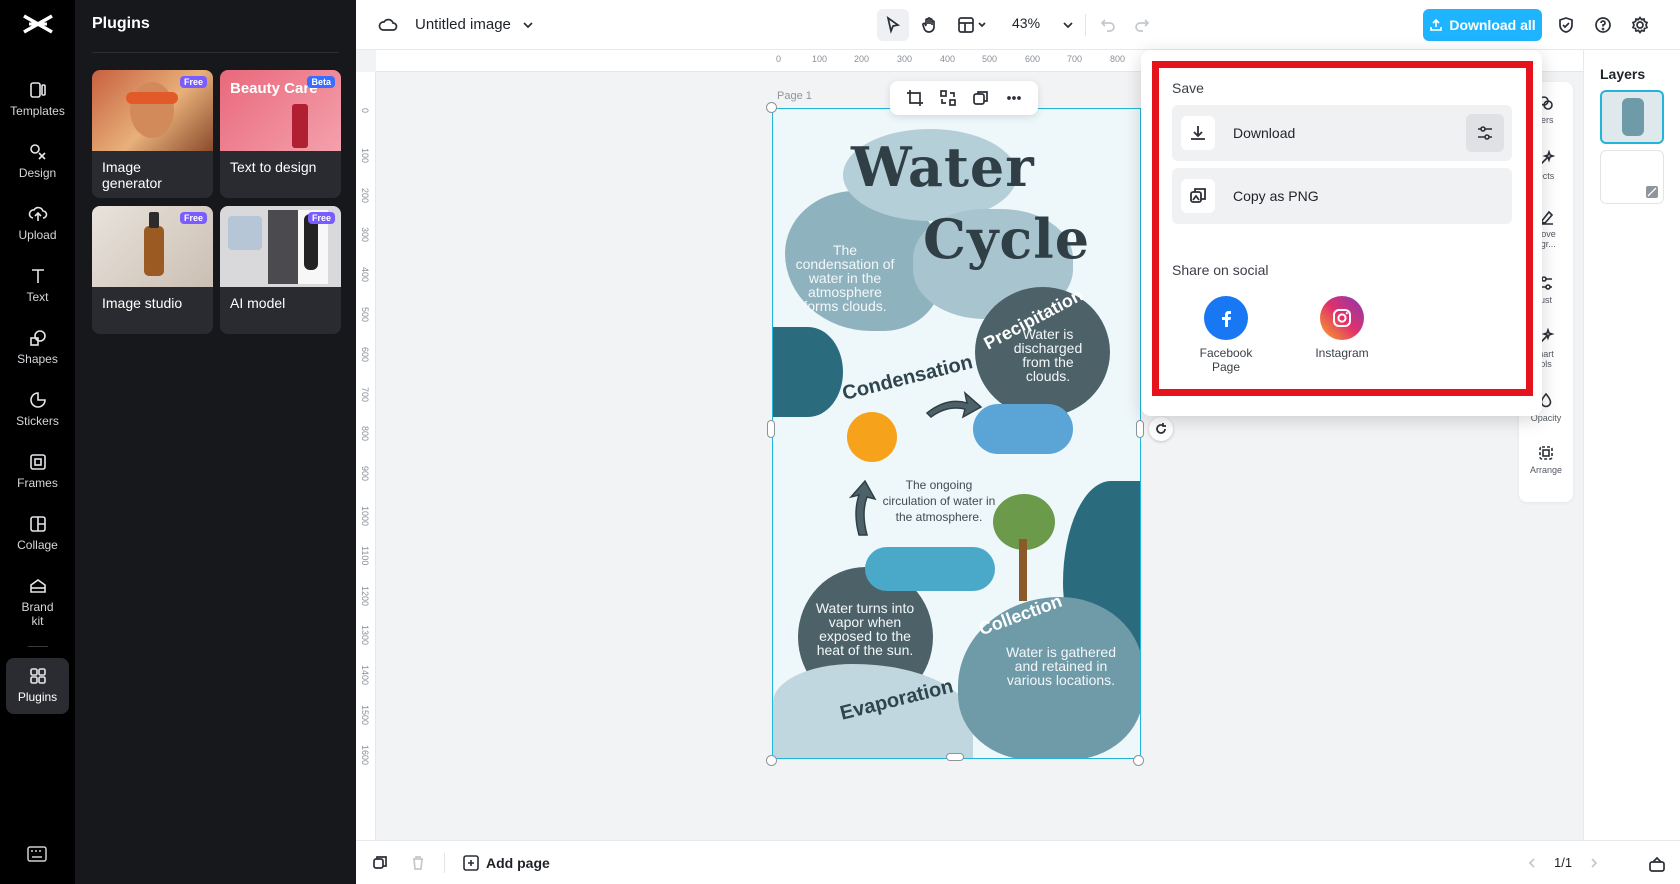  I want to click on infographic-title-water: Water, so click(943, 167).